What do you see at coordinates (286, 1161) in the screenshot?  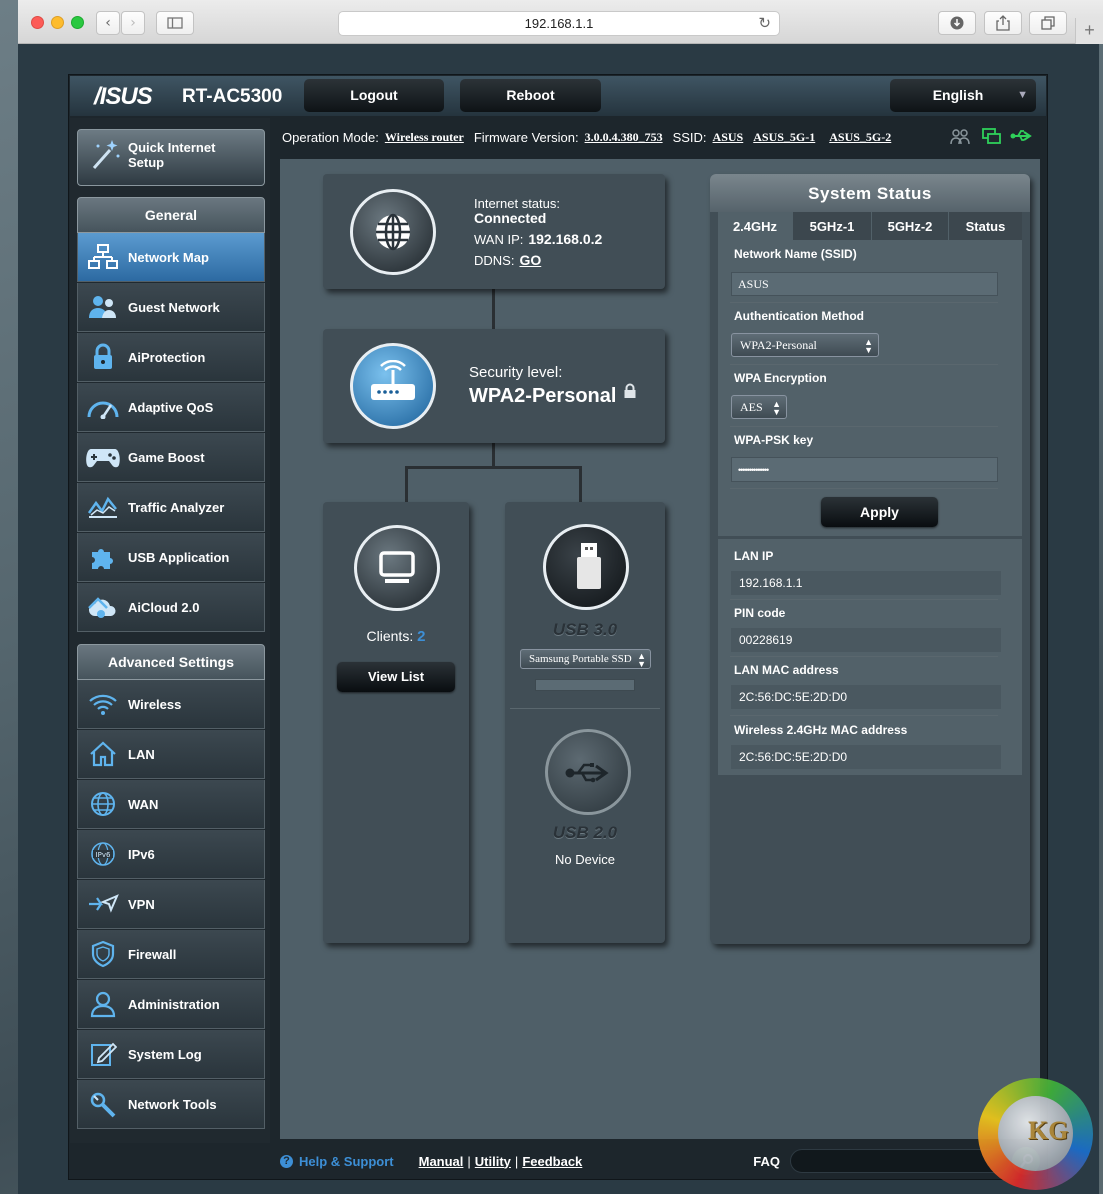 I see `help-icon: ?` at bounding box center [286, 1161].